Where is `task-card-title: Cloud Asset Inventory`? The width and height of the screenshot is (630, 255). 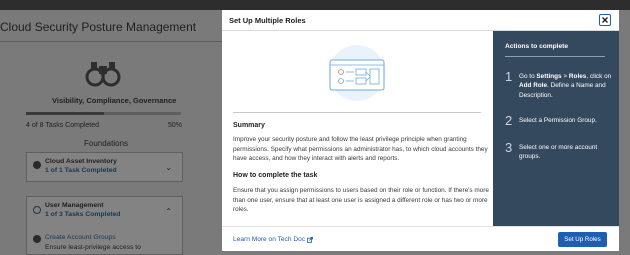
task-card-title: Cloud Asset Inventory is located at coordinates (81, 161).